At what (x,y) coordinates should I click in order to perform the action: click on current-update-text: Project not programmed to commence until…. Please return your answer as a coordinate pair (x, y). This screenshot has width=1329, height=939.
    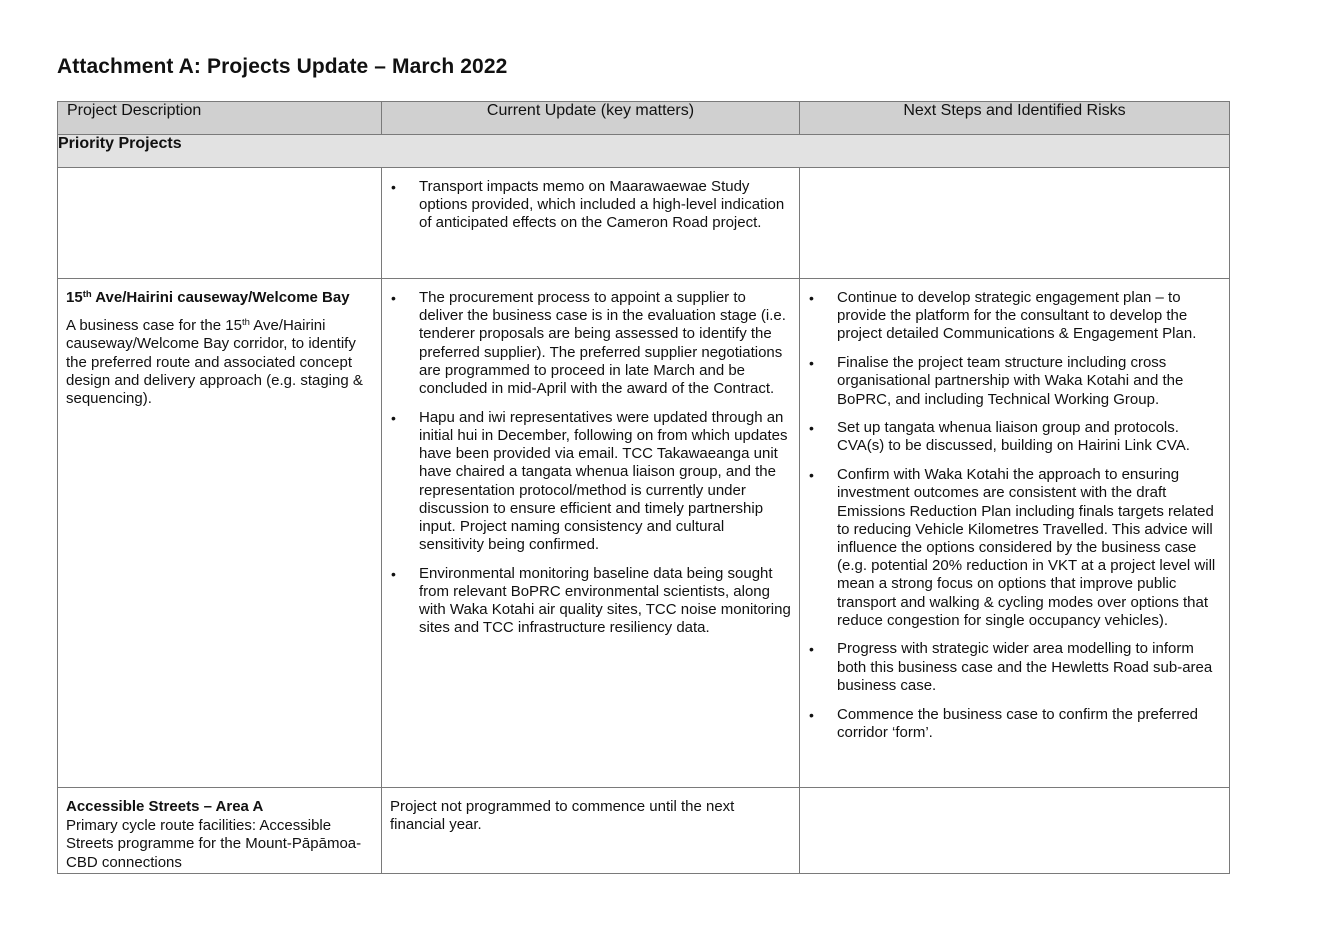
    Looking at the image, I should click on (562, 816).